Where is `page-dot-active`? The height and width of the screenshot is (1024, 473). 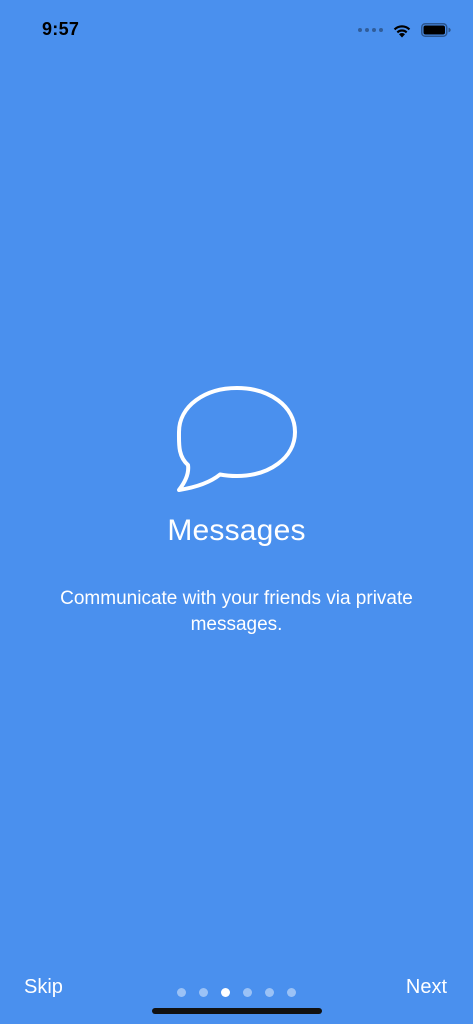 page-dot-active is located at coordinates (225, 992).